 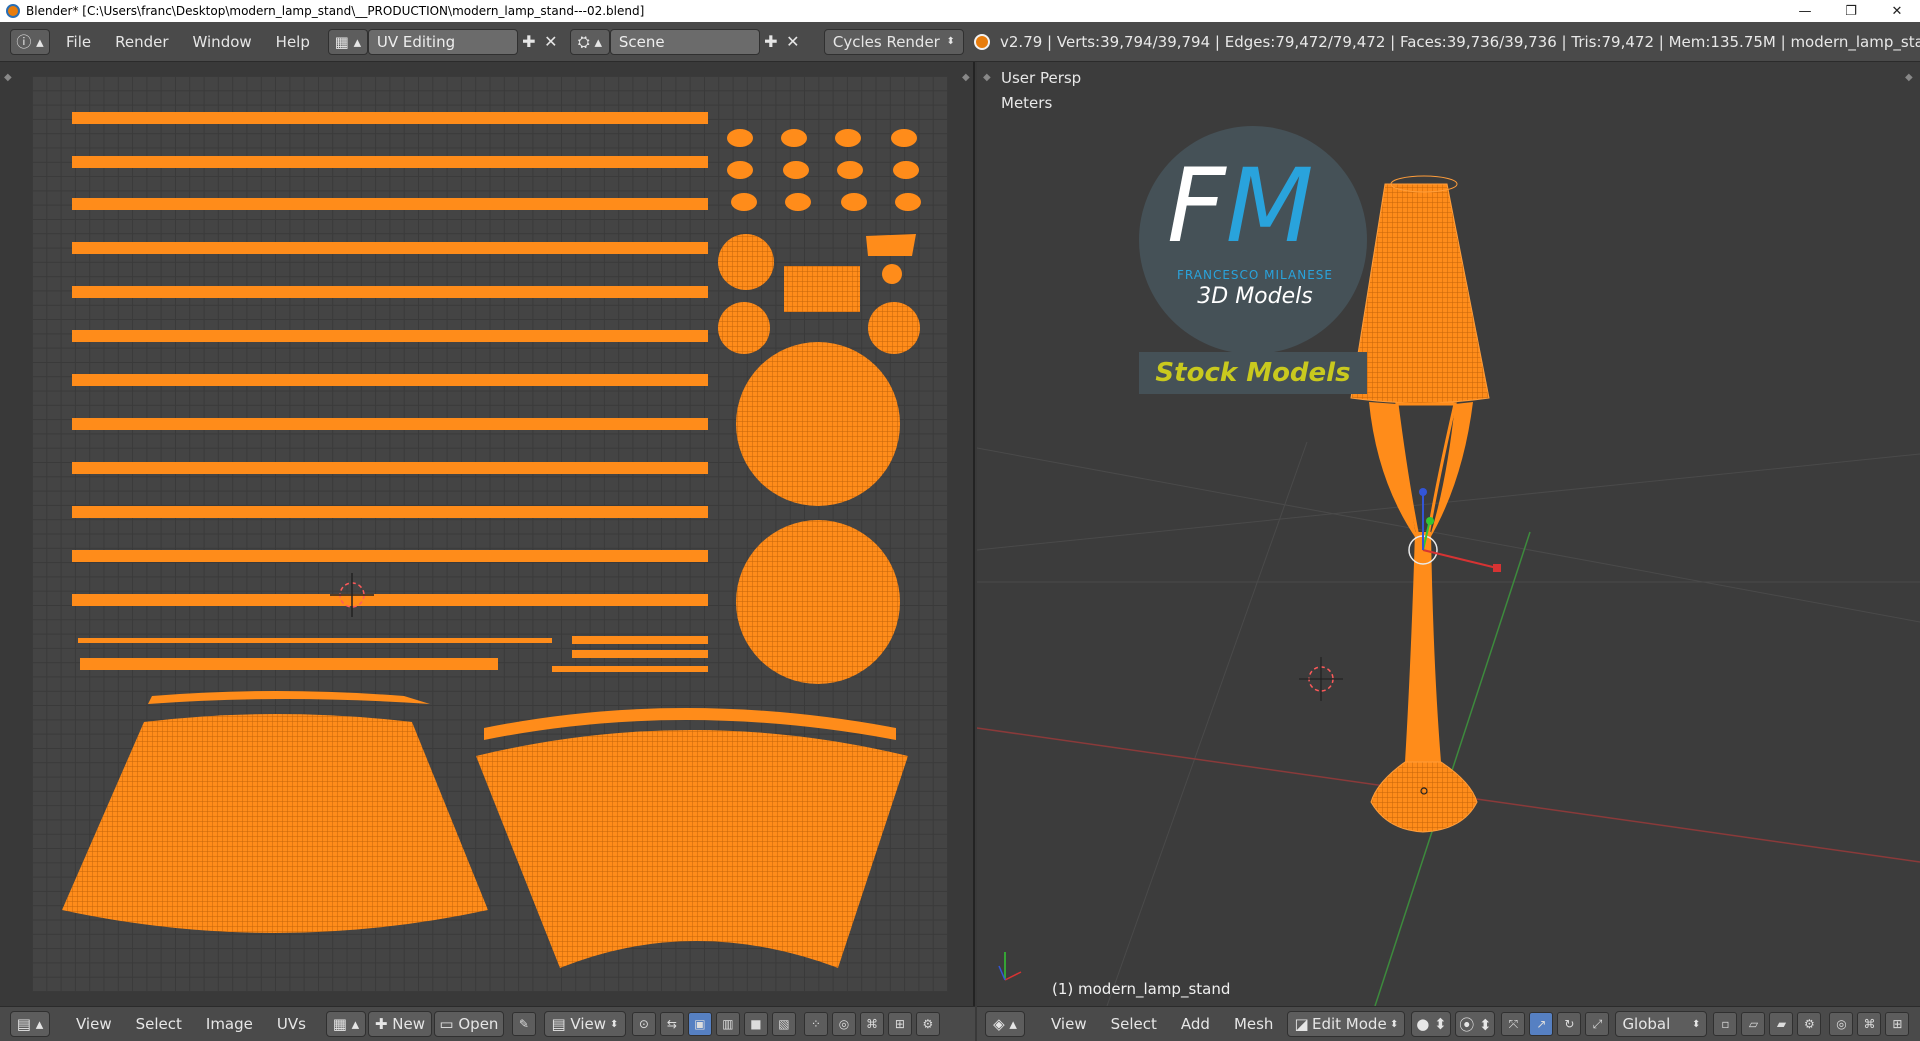 I want to click on layout-browse-button: ▦ ▴, so click(x=347, y=41).